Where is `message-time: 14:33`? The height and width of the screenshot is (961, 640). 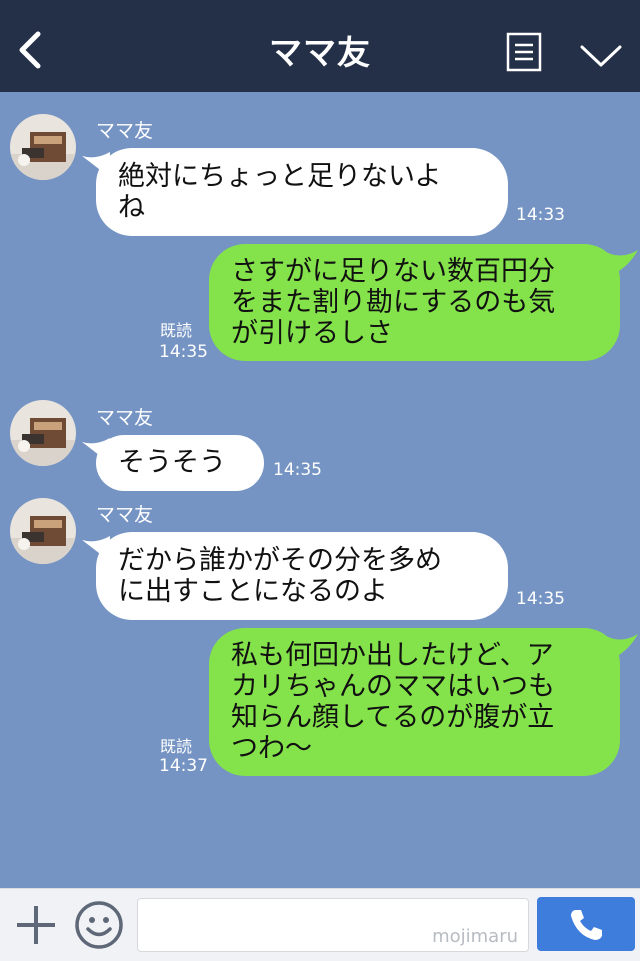 message-time: 14:33 is located at coordinates (540, 215).